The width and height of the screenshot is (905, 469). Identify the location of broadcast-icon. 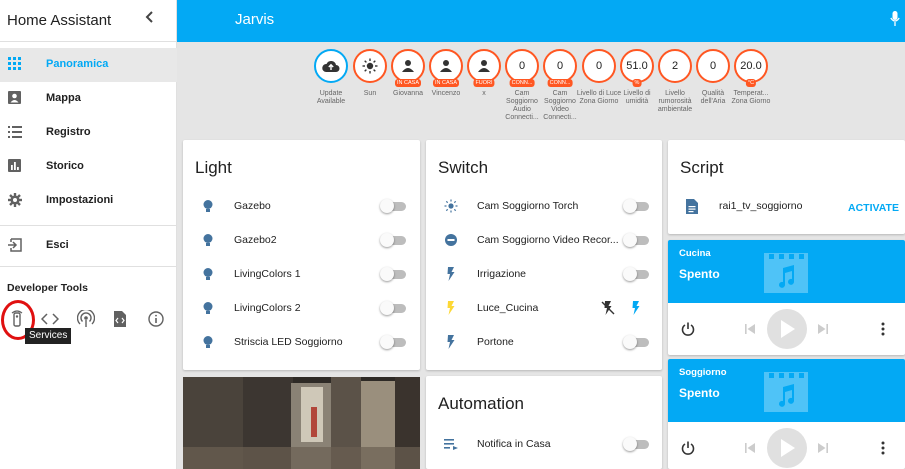
(86, 319).